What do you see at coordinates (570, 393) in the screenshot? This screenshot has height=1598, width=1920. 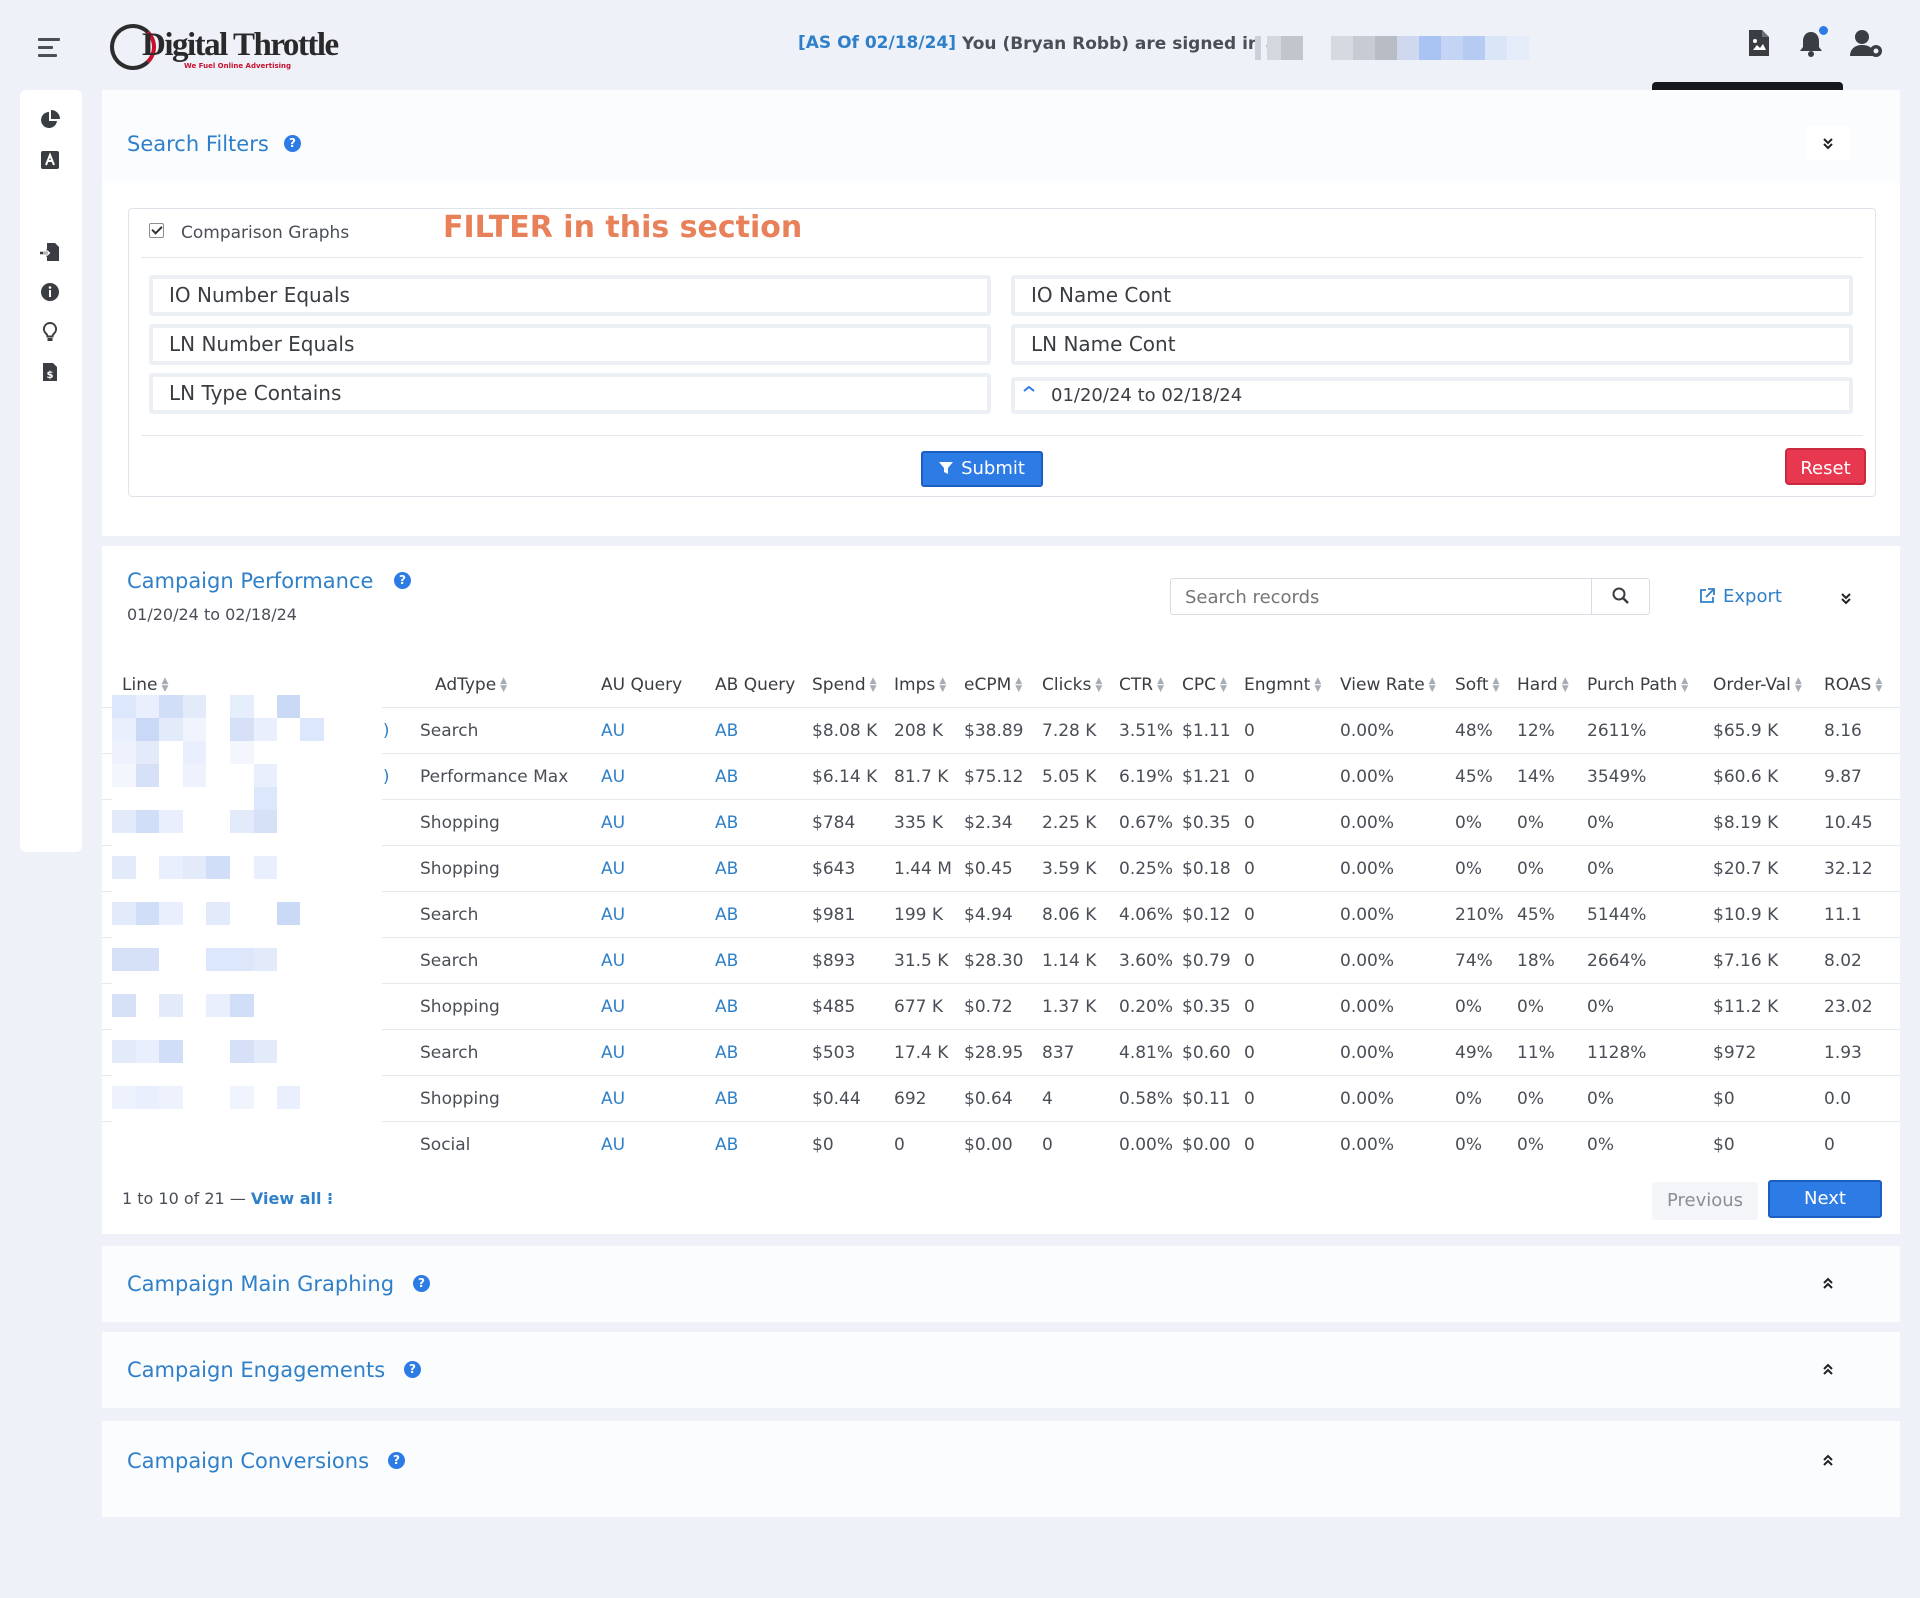 I see `ln-type-input: LN Type Contains` at bounding box center [570, 393].